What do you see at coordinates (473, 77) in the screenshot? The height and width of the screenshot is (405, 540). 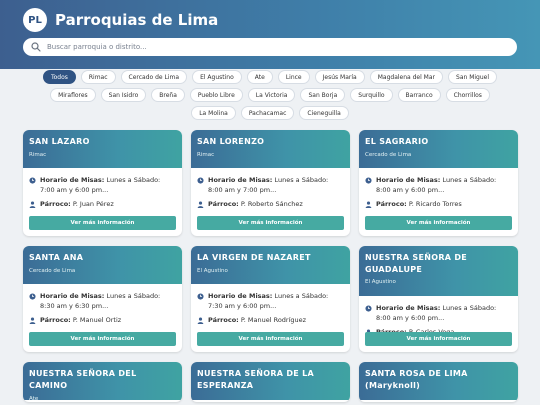 I see `filter-chip: San Miguel` at bounding box center [473, 77].